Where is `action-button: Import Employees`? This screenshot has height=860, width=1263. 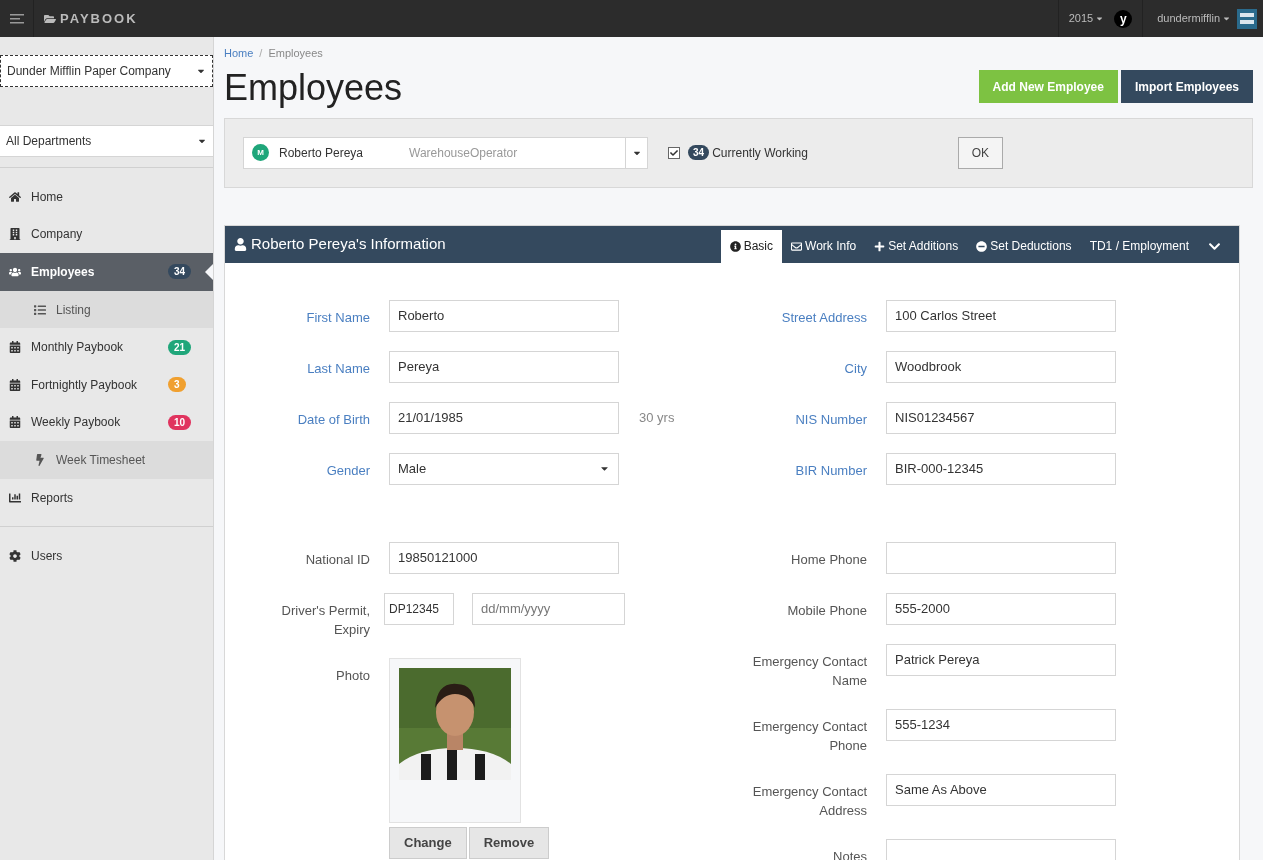 action-button: Import Employees is located at coordinates (1186, 86).